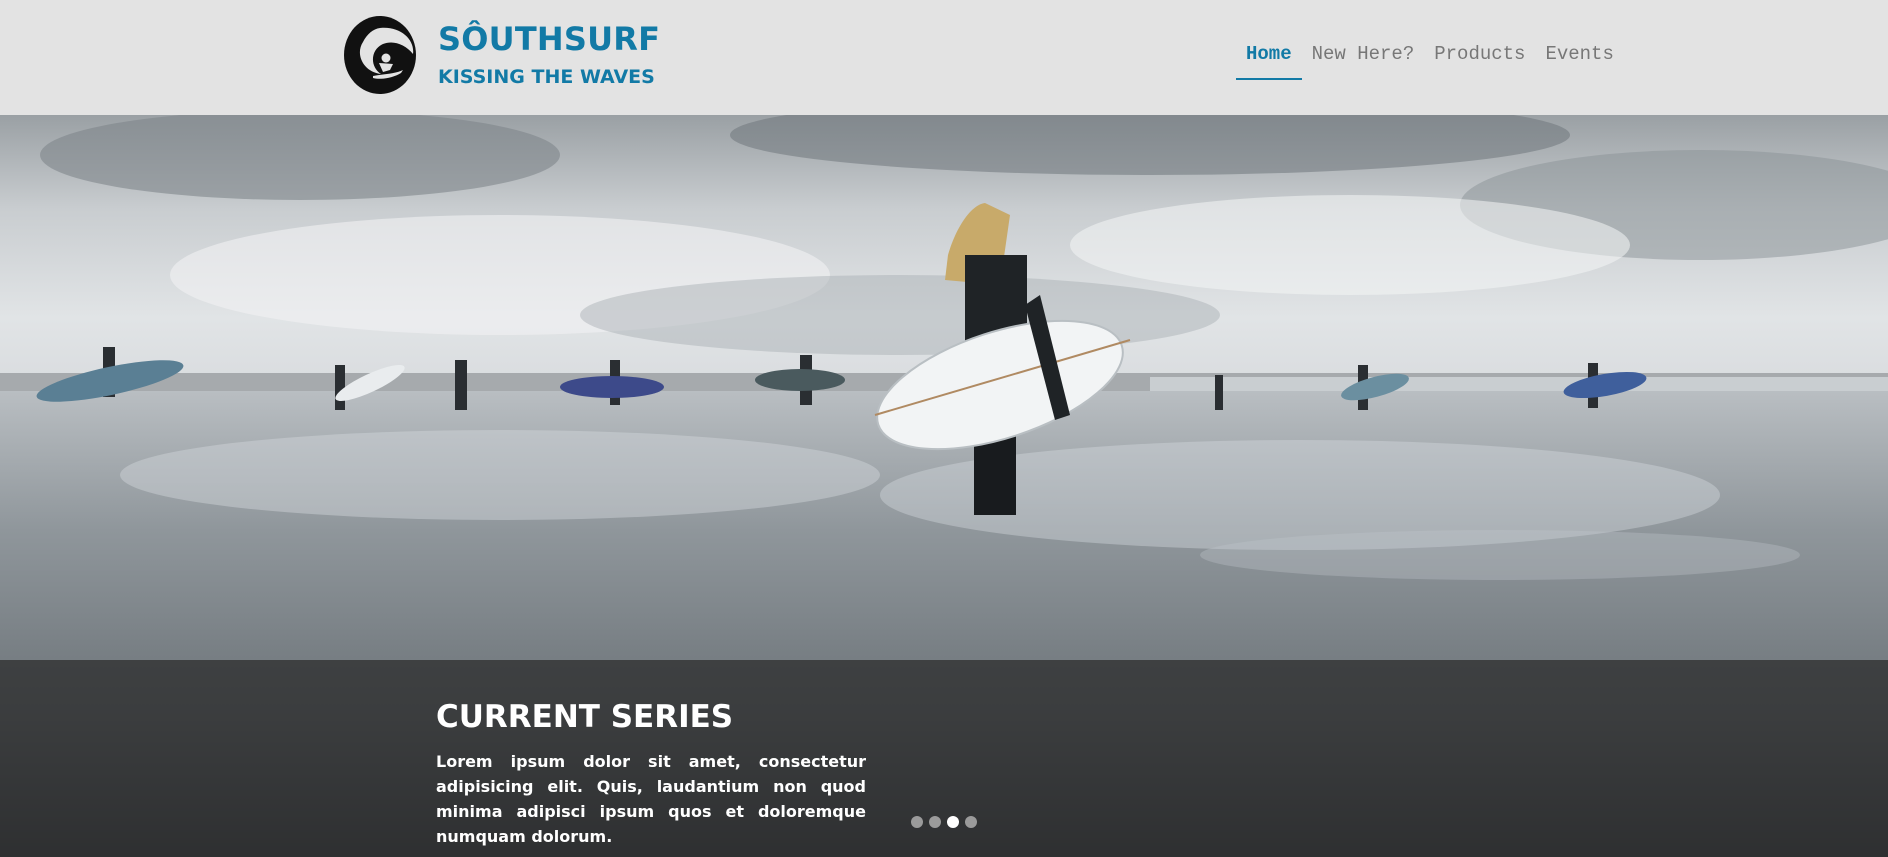  What do you see at coordinates (944, 822) in the screenshot?
I see `slider-indicators` at bounding box center [944, 822].